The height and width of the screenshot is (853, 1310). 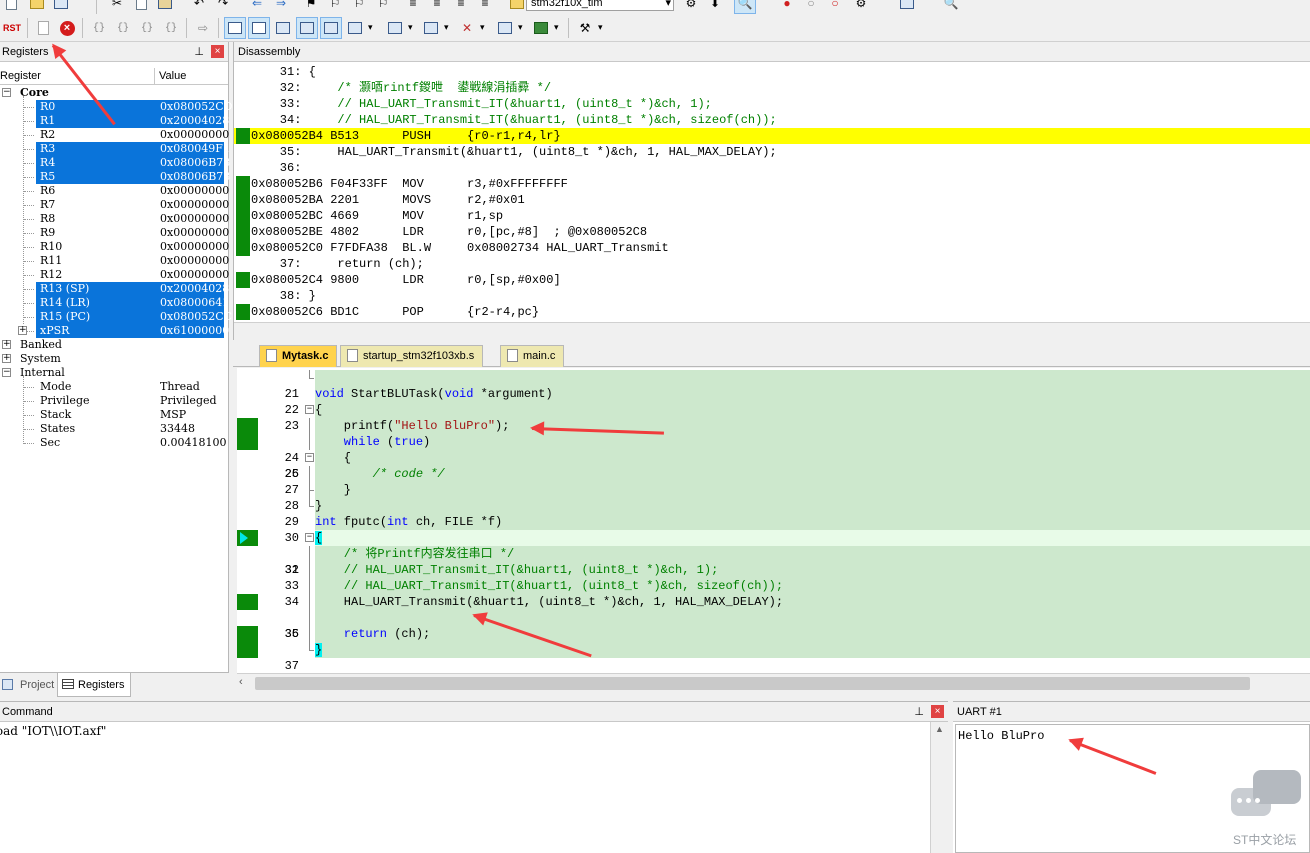 What do you see at coordinates (115, 177) in the screenshot?
I see `register-row: R5 0x08006B78` at bounding box center [115, 177].